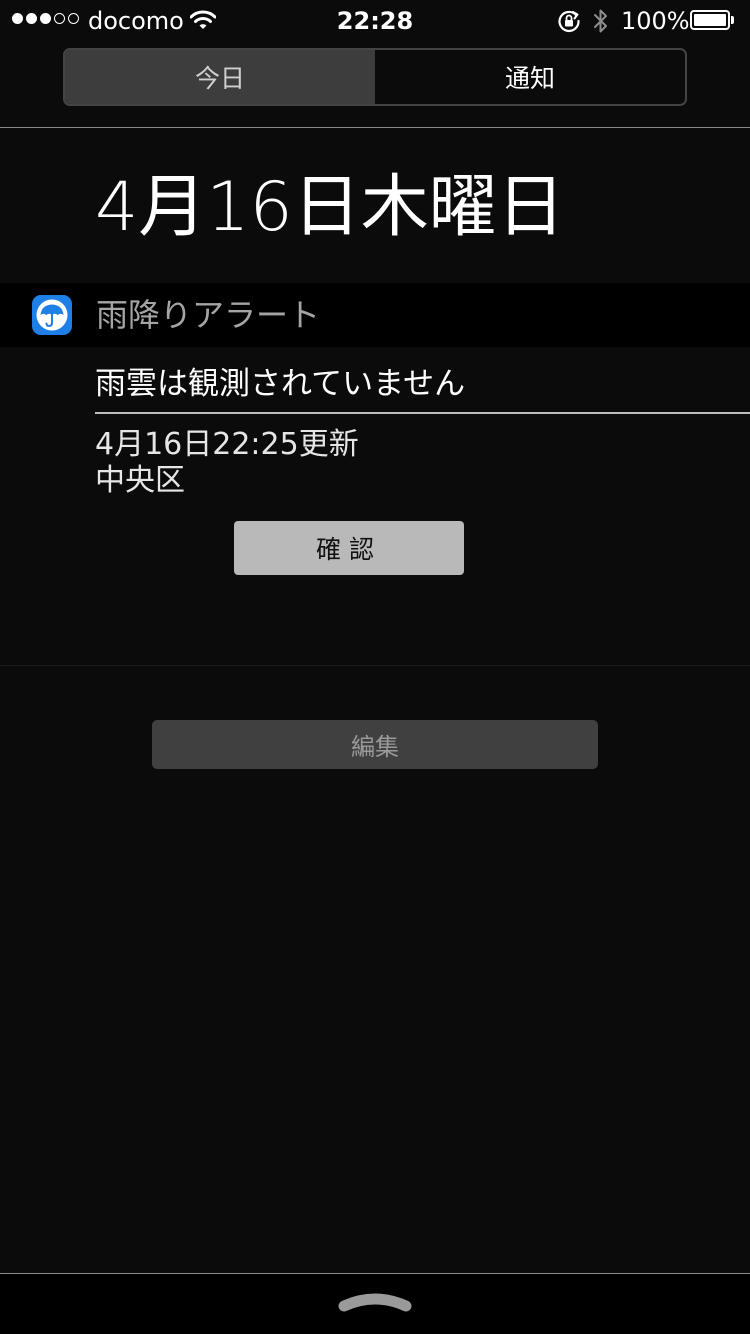 The height and width of the screenshot is (1334, 750). What do you see at coordinates (375, 744) in the screenshot?
I see `edit-button: 編集` at bounding box center [375, 744].